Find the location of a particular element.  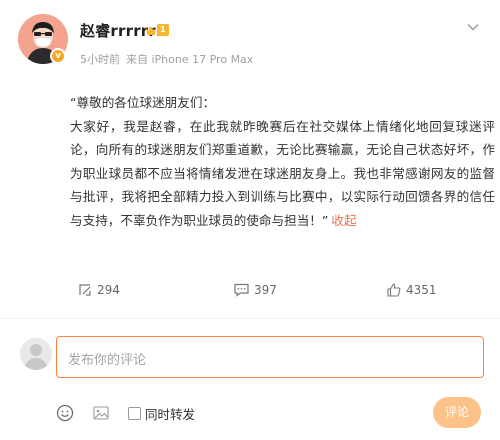

like-button: 4351 is located at coordinates (412, 290).